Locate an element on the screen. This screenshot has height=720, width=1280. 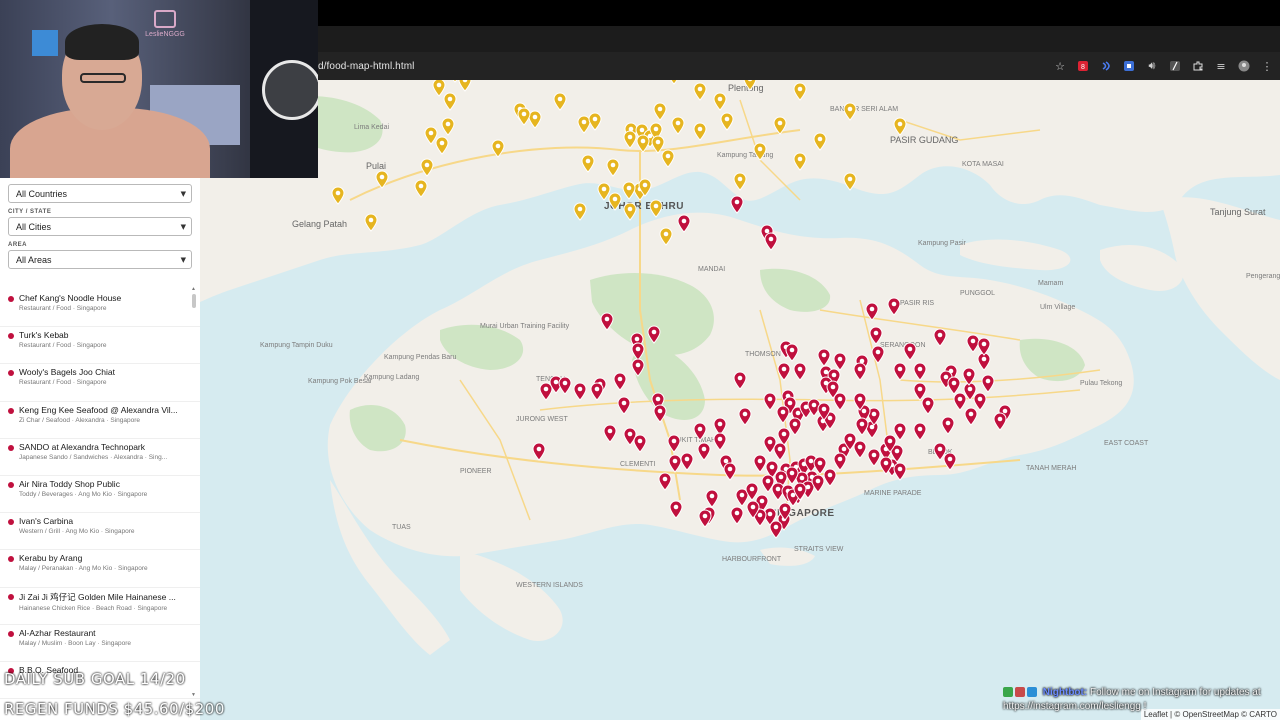
country-select: All Countries ▼ is located at coordinates (100, 193).